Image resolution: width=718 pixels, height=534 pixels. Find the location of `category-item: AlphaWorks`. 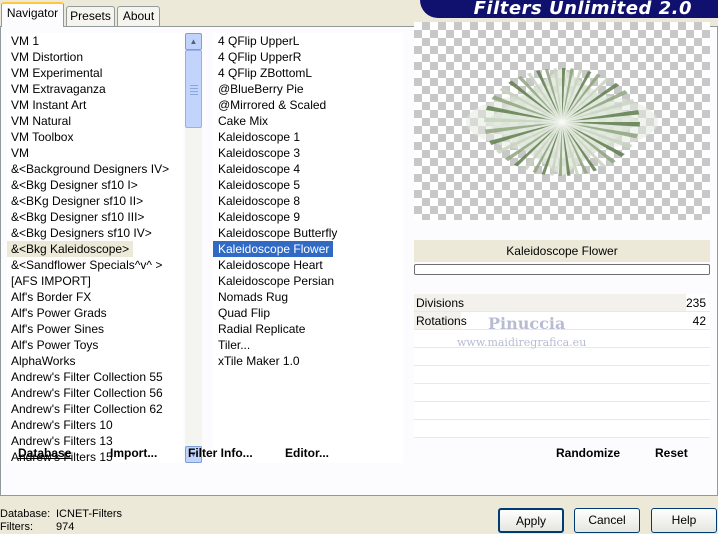

category-item: AlphaWorks is located at coordinates (95, 361).